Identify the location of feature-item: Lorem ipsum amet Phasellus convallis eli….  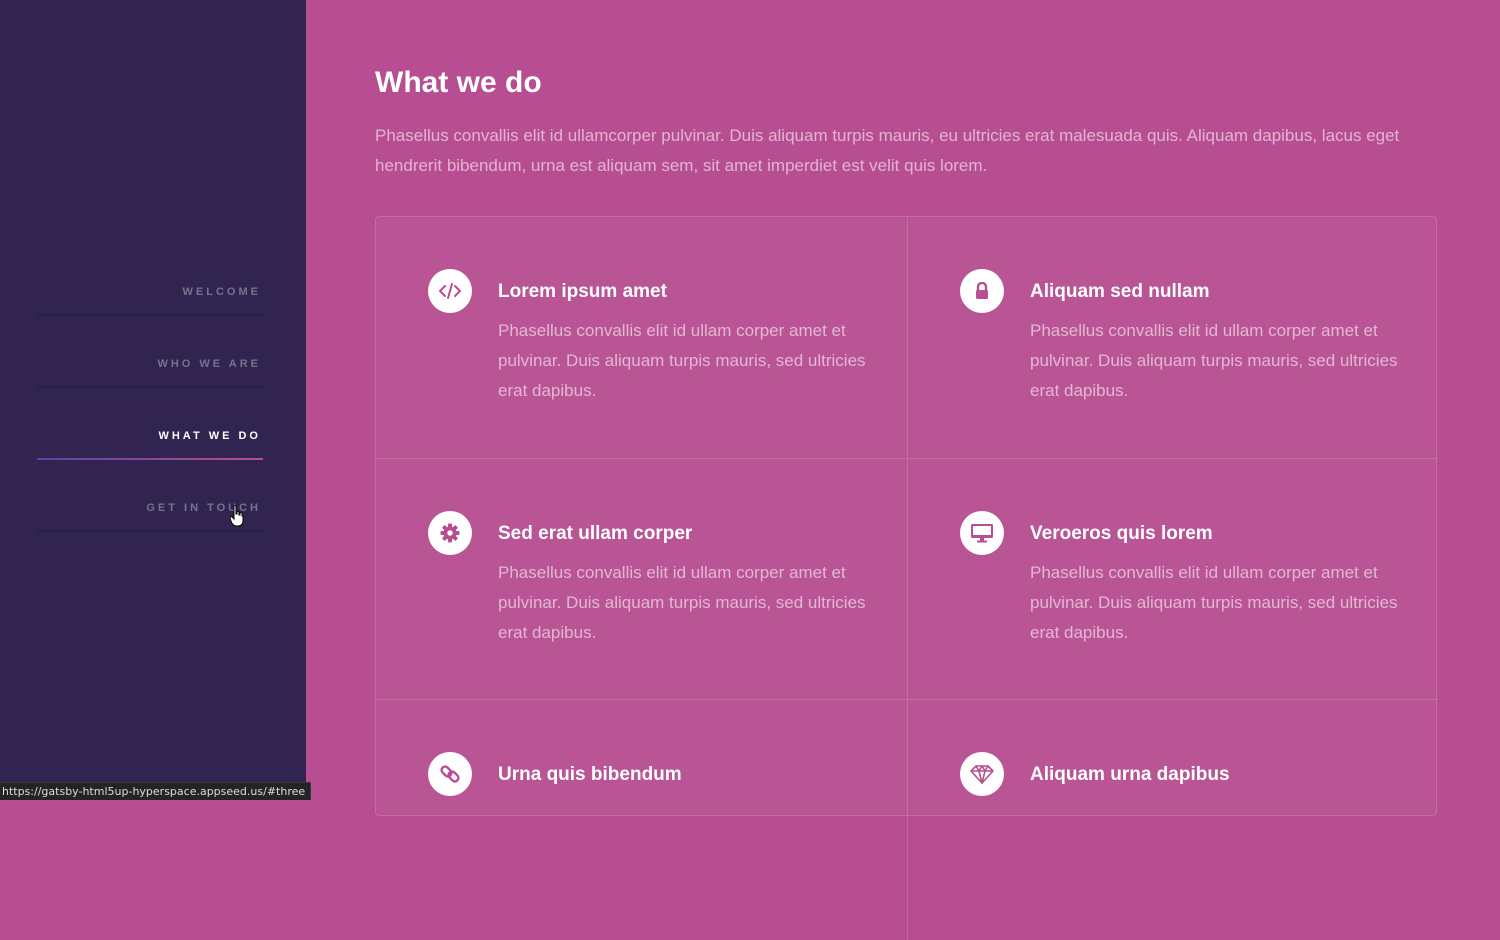
(641, 337).